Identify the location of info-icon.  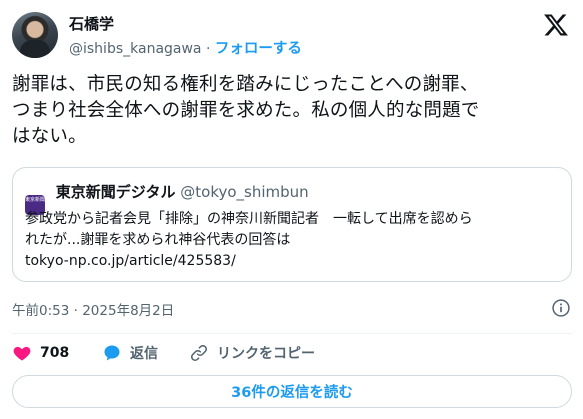
(561, 308).